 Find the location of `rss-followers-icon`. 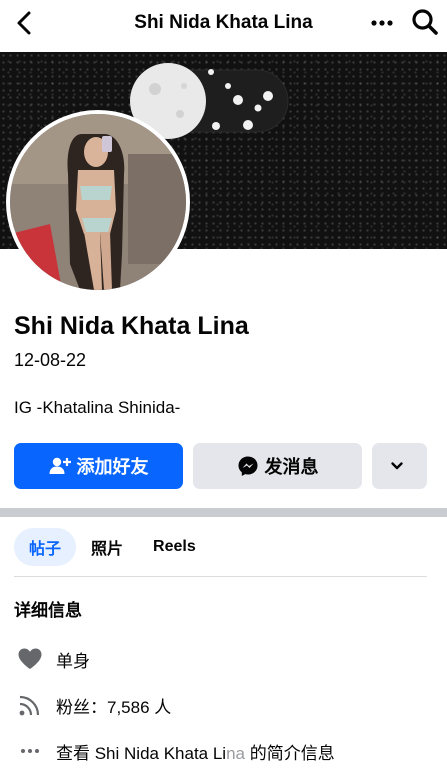

rss-followers-icon is located at coordinates (30, 705).